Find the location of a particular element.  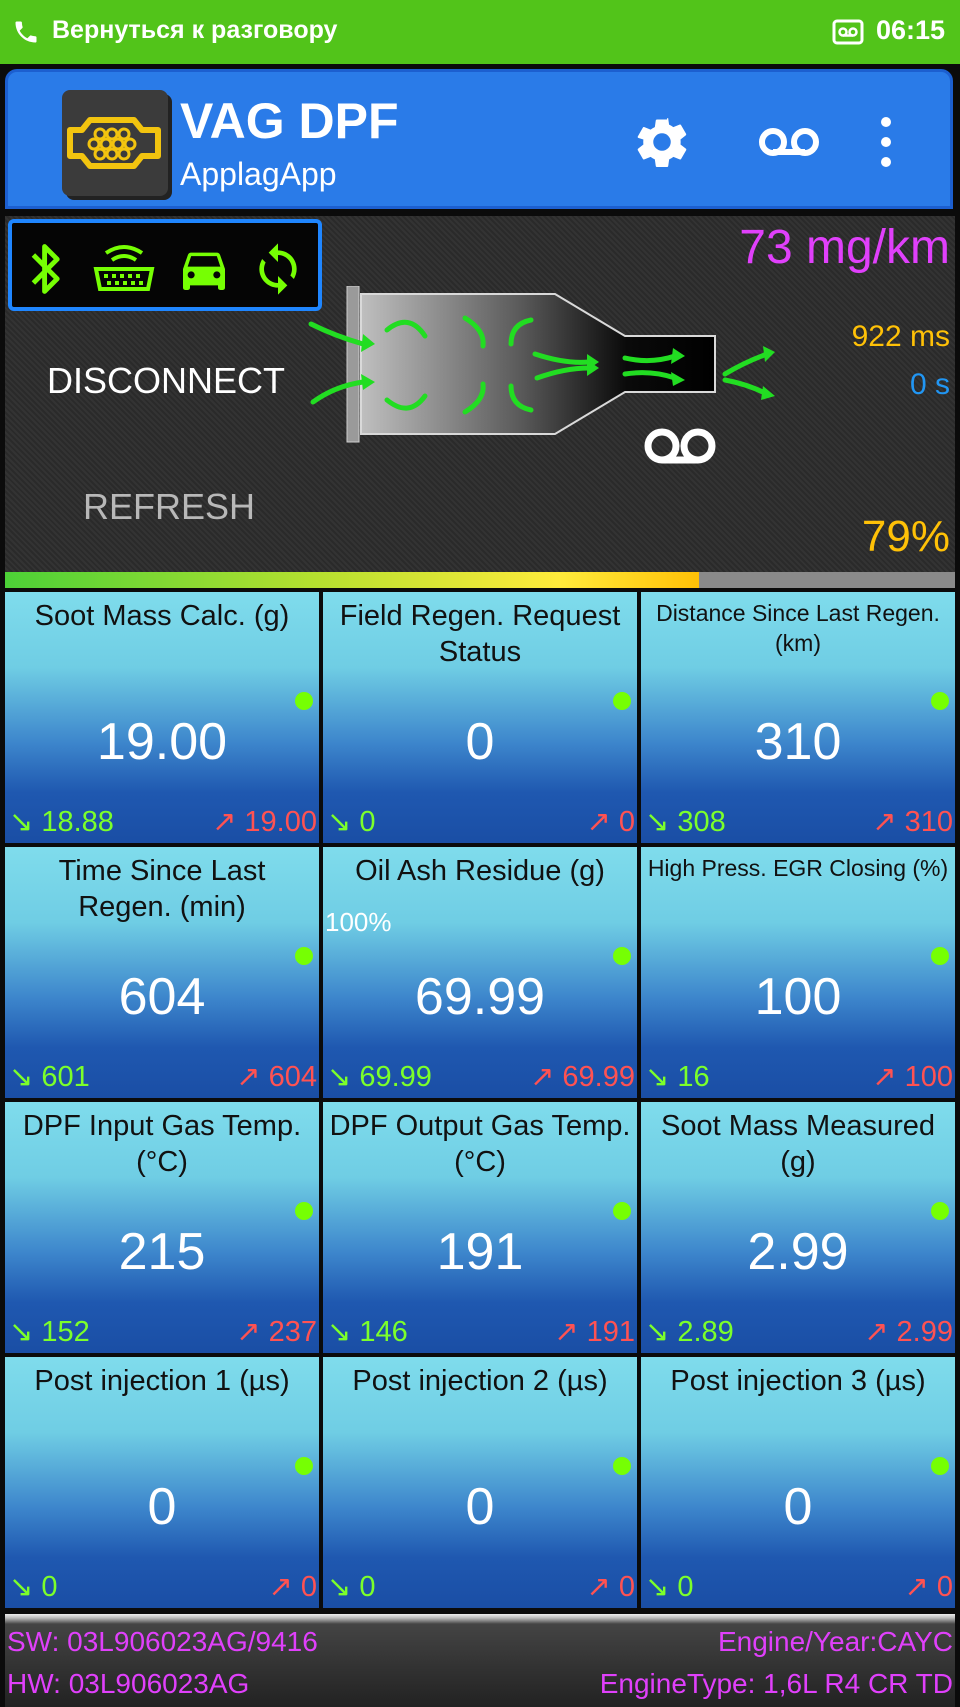

engine-type: EngineType: 1,6L R4 CR TD is located at coordinates (776, 1683).